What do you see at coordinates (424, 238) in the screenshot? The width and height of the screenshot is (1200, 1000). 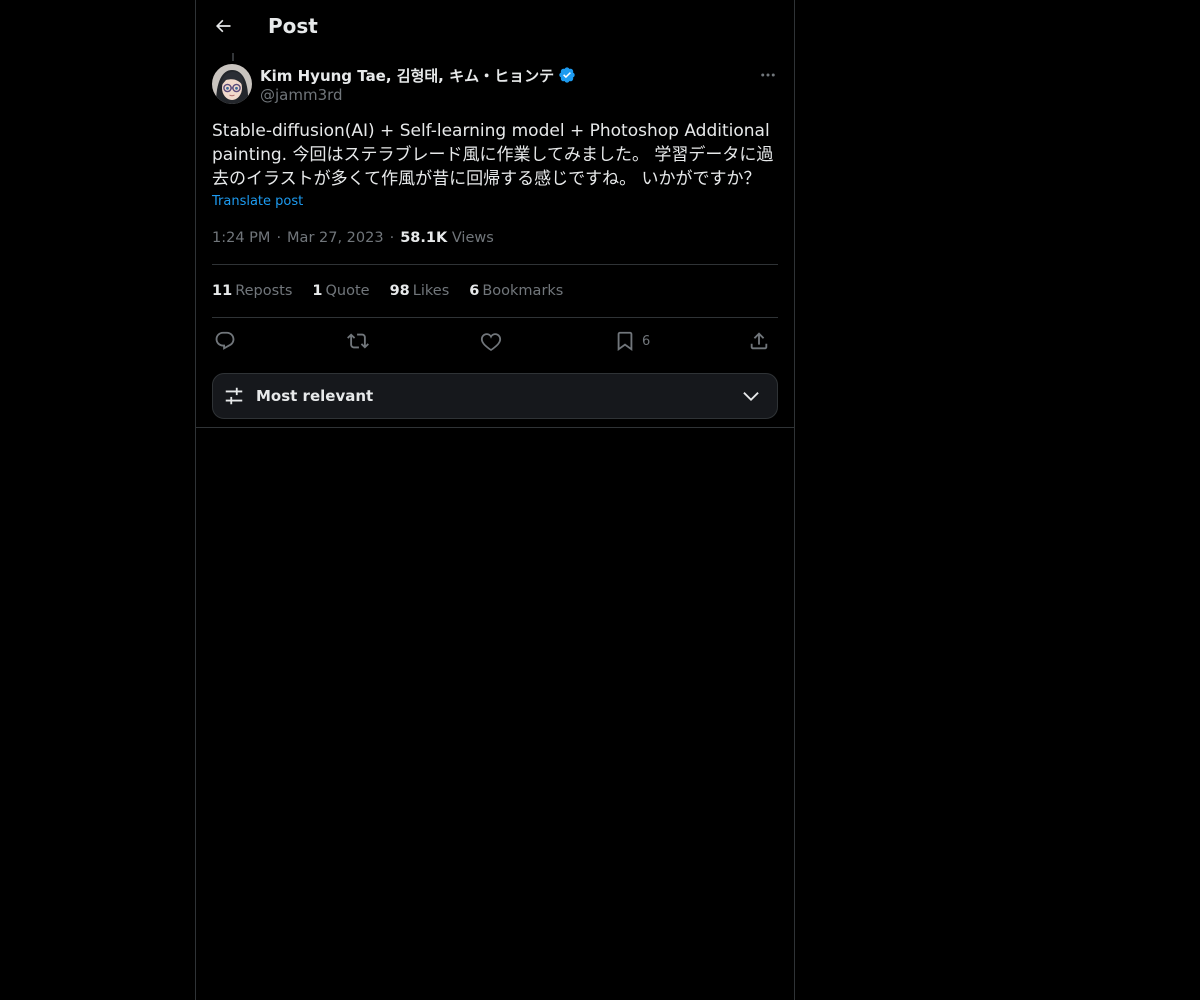 I see `views-count: 58.1K` at bounding box center [424, 238].